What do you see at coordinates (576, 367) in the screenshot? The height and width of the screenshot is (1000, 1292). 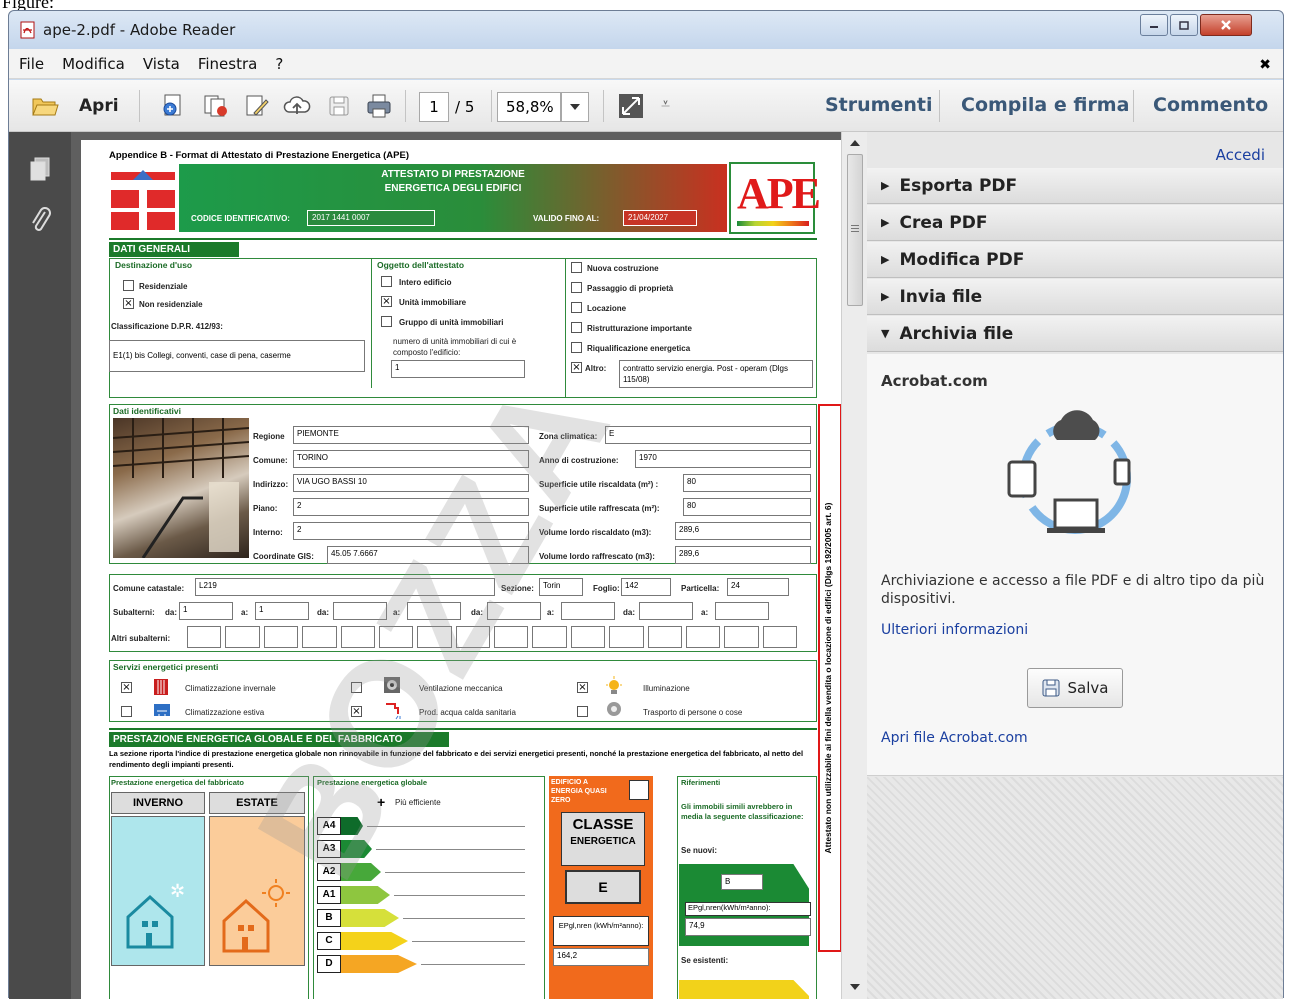 I see `altro-checkbox: ×` at bounding box center [576, 367].